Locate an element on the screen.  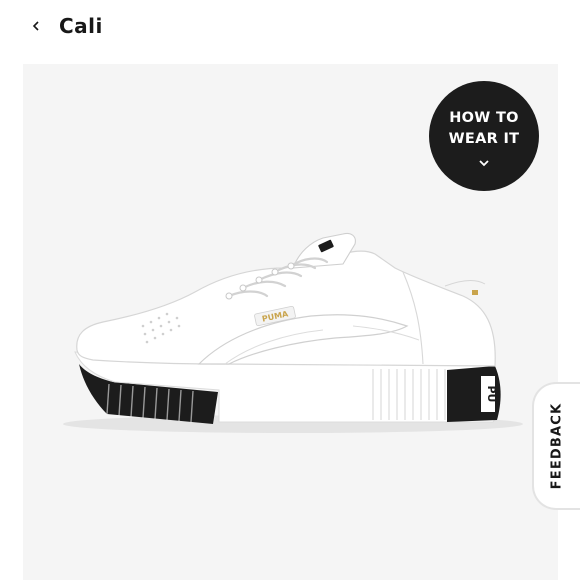
feedback-label: FEEDBACK is located at coordinates (557, 446).